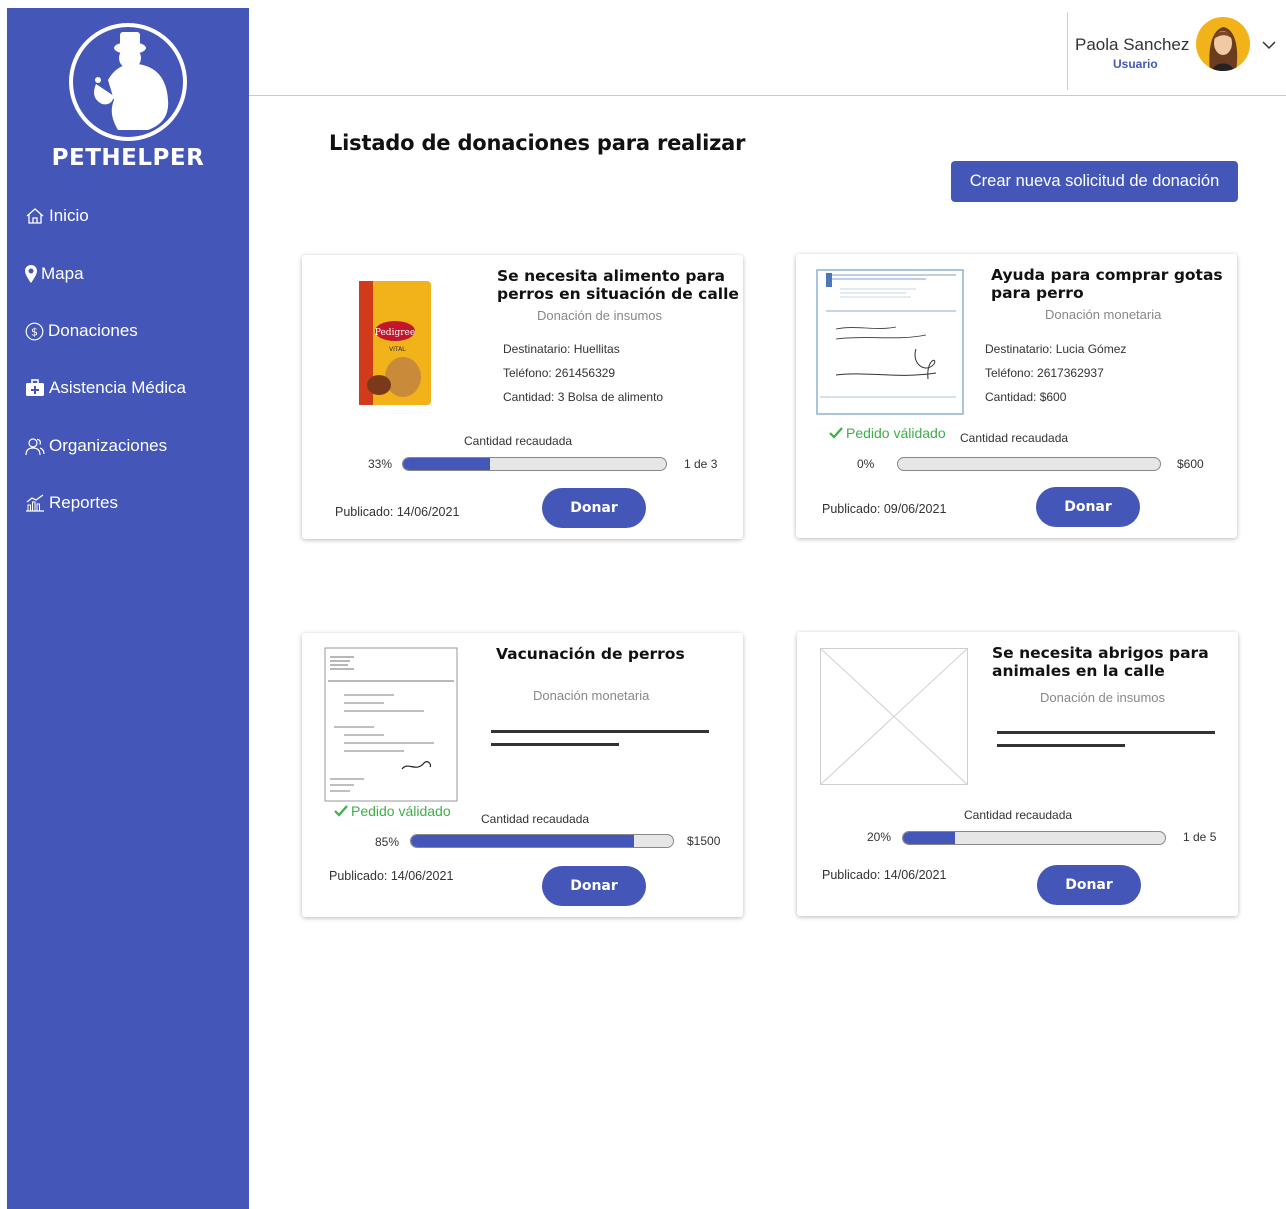  What do you see at coordinates (395, 333) in the screenshot?
I see `svg-text: Pedigree` at bounding box center [395, 333].